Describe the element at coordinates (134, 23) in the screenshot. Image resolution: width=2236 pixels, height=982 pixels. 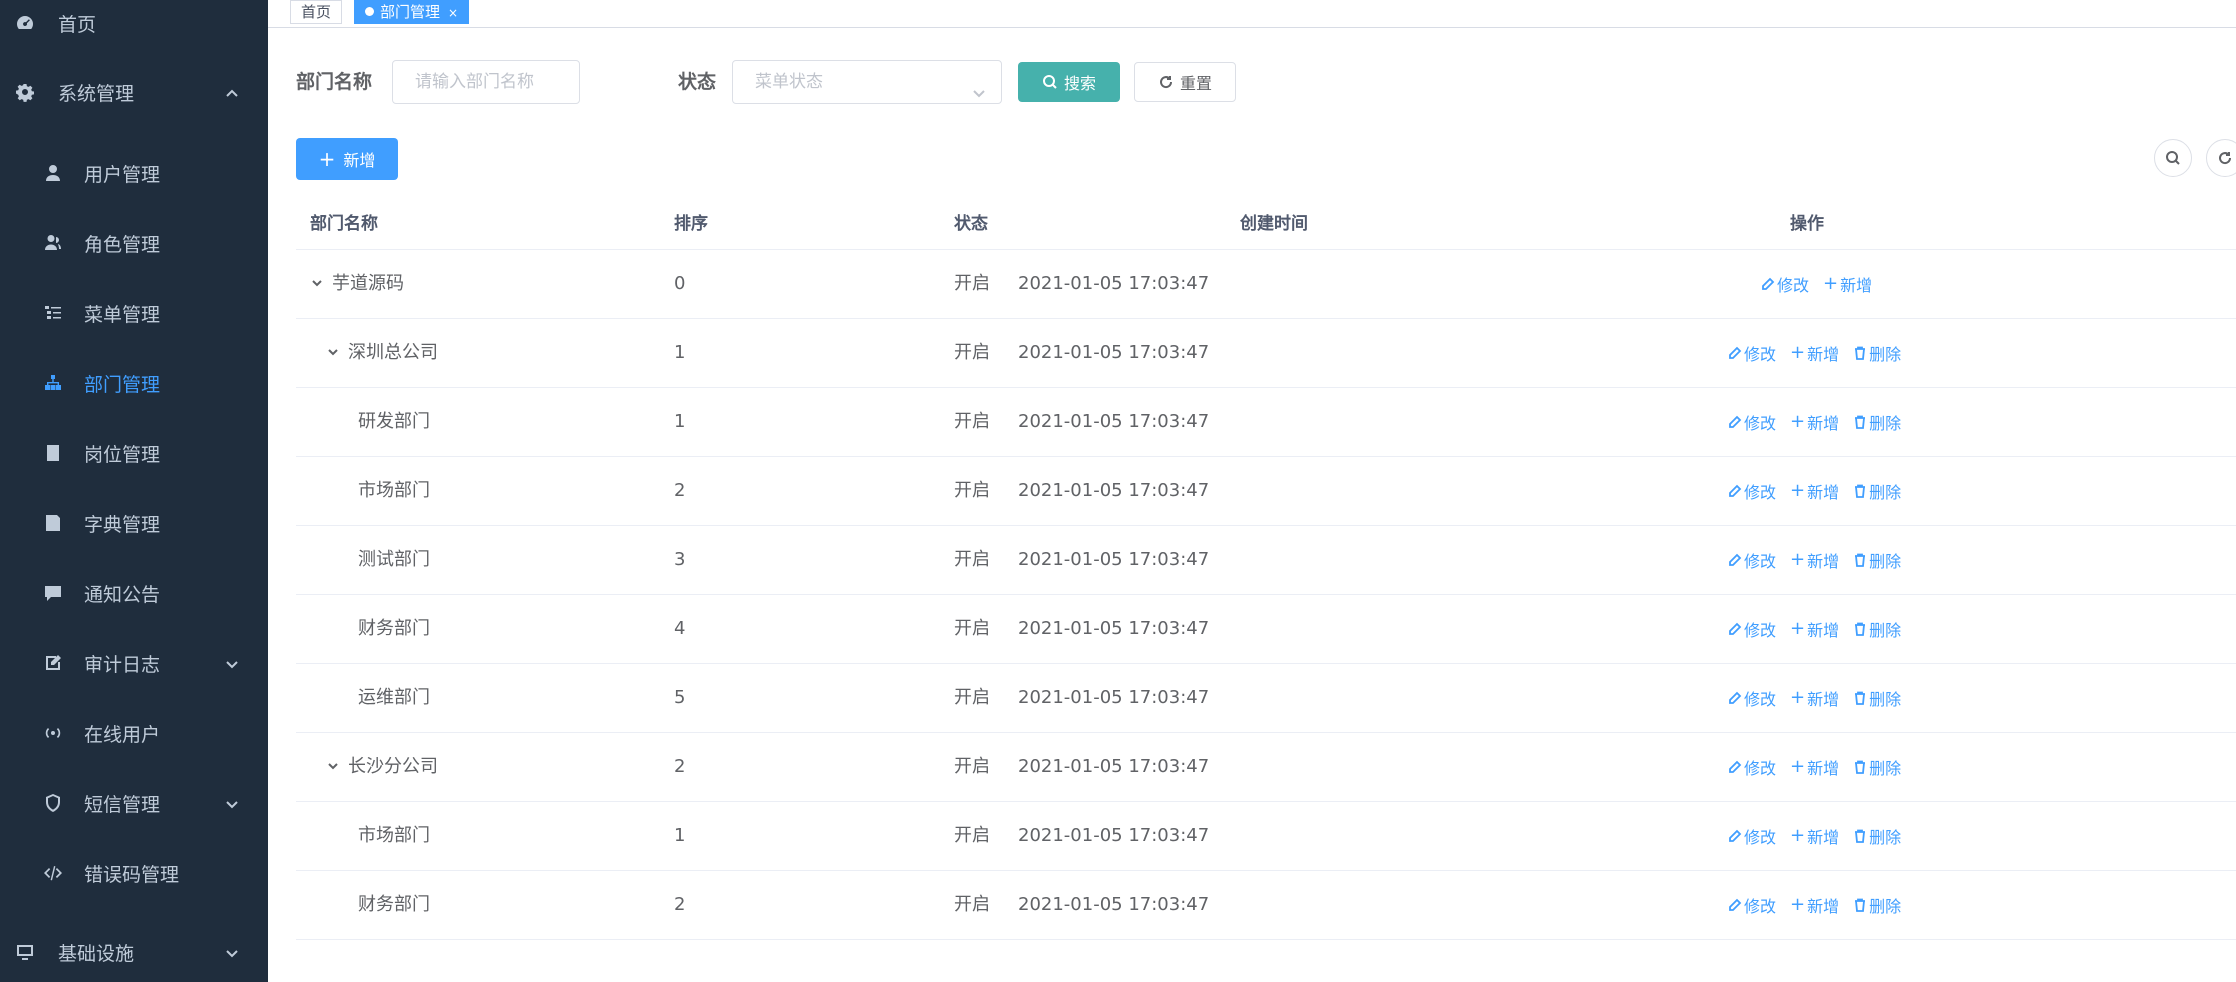
I see `sidebar-item-home: 首页` at that location.